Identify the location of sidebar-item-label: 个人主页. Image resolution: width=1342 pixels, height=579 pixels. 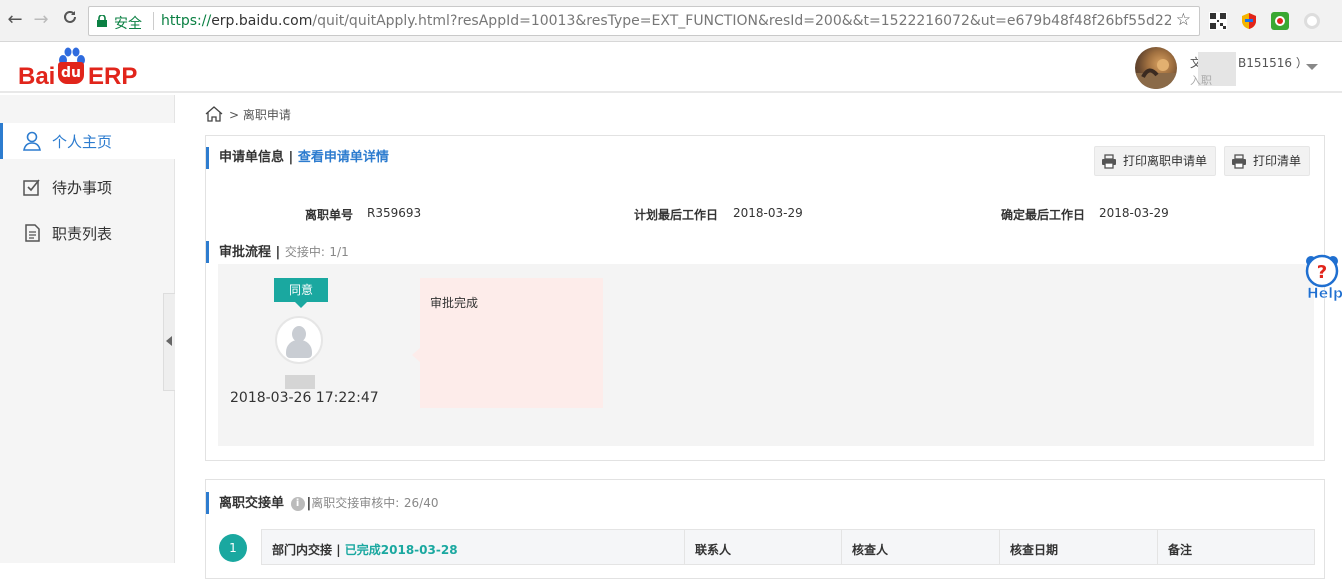
(82, 142).